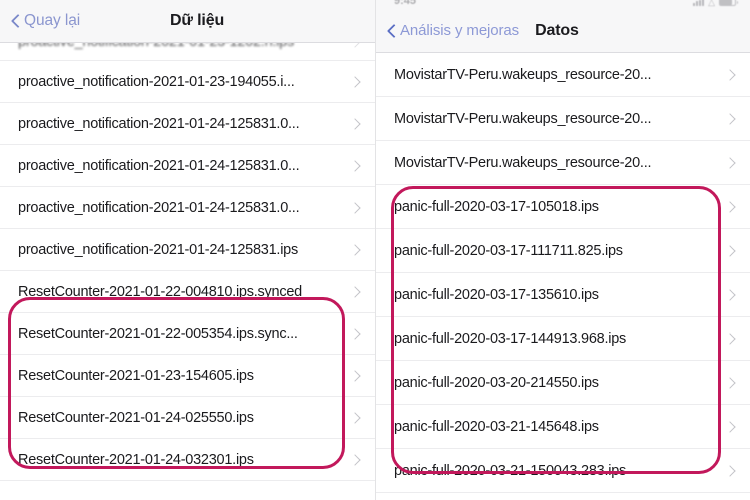 The image size is (750, 500). What do you see at coordinates (563, 4) in the screenshot?
I see `right-status-bar: 9:45 △` at bounding box center [563, 4].